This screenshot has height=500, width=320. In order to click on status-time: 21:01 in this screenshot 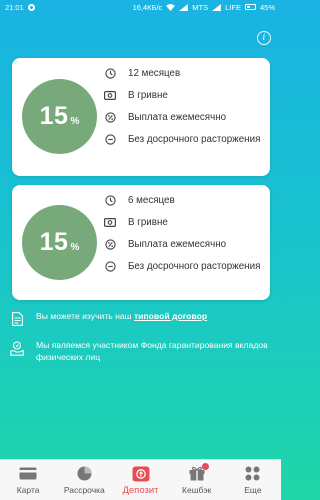, I will do `click(14, 7)`.